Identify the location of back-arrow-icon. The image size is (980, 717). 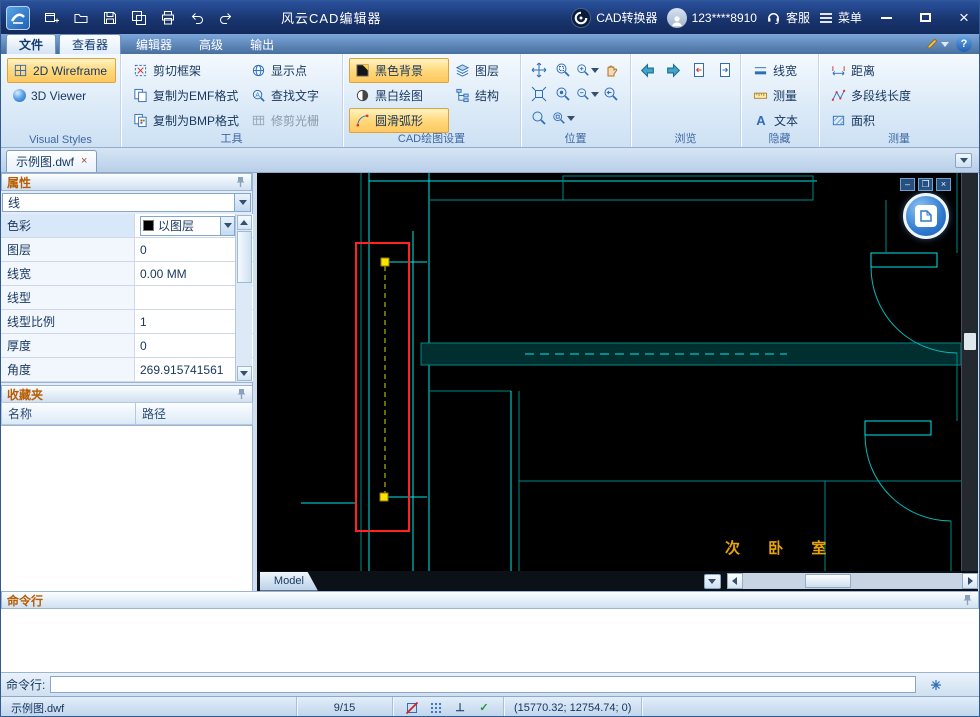
(647, 70).